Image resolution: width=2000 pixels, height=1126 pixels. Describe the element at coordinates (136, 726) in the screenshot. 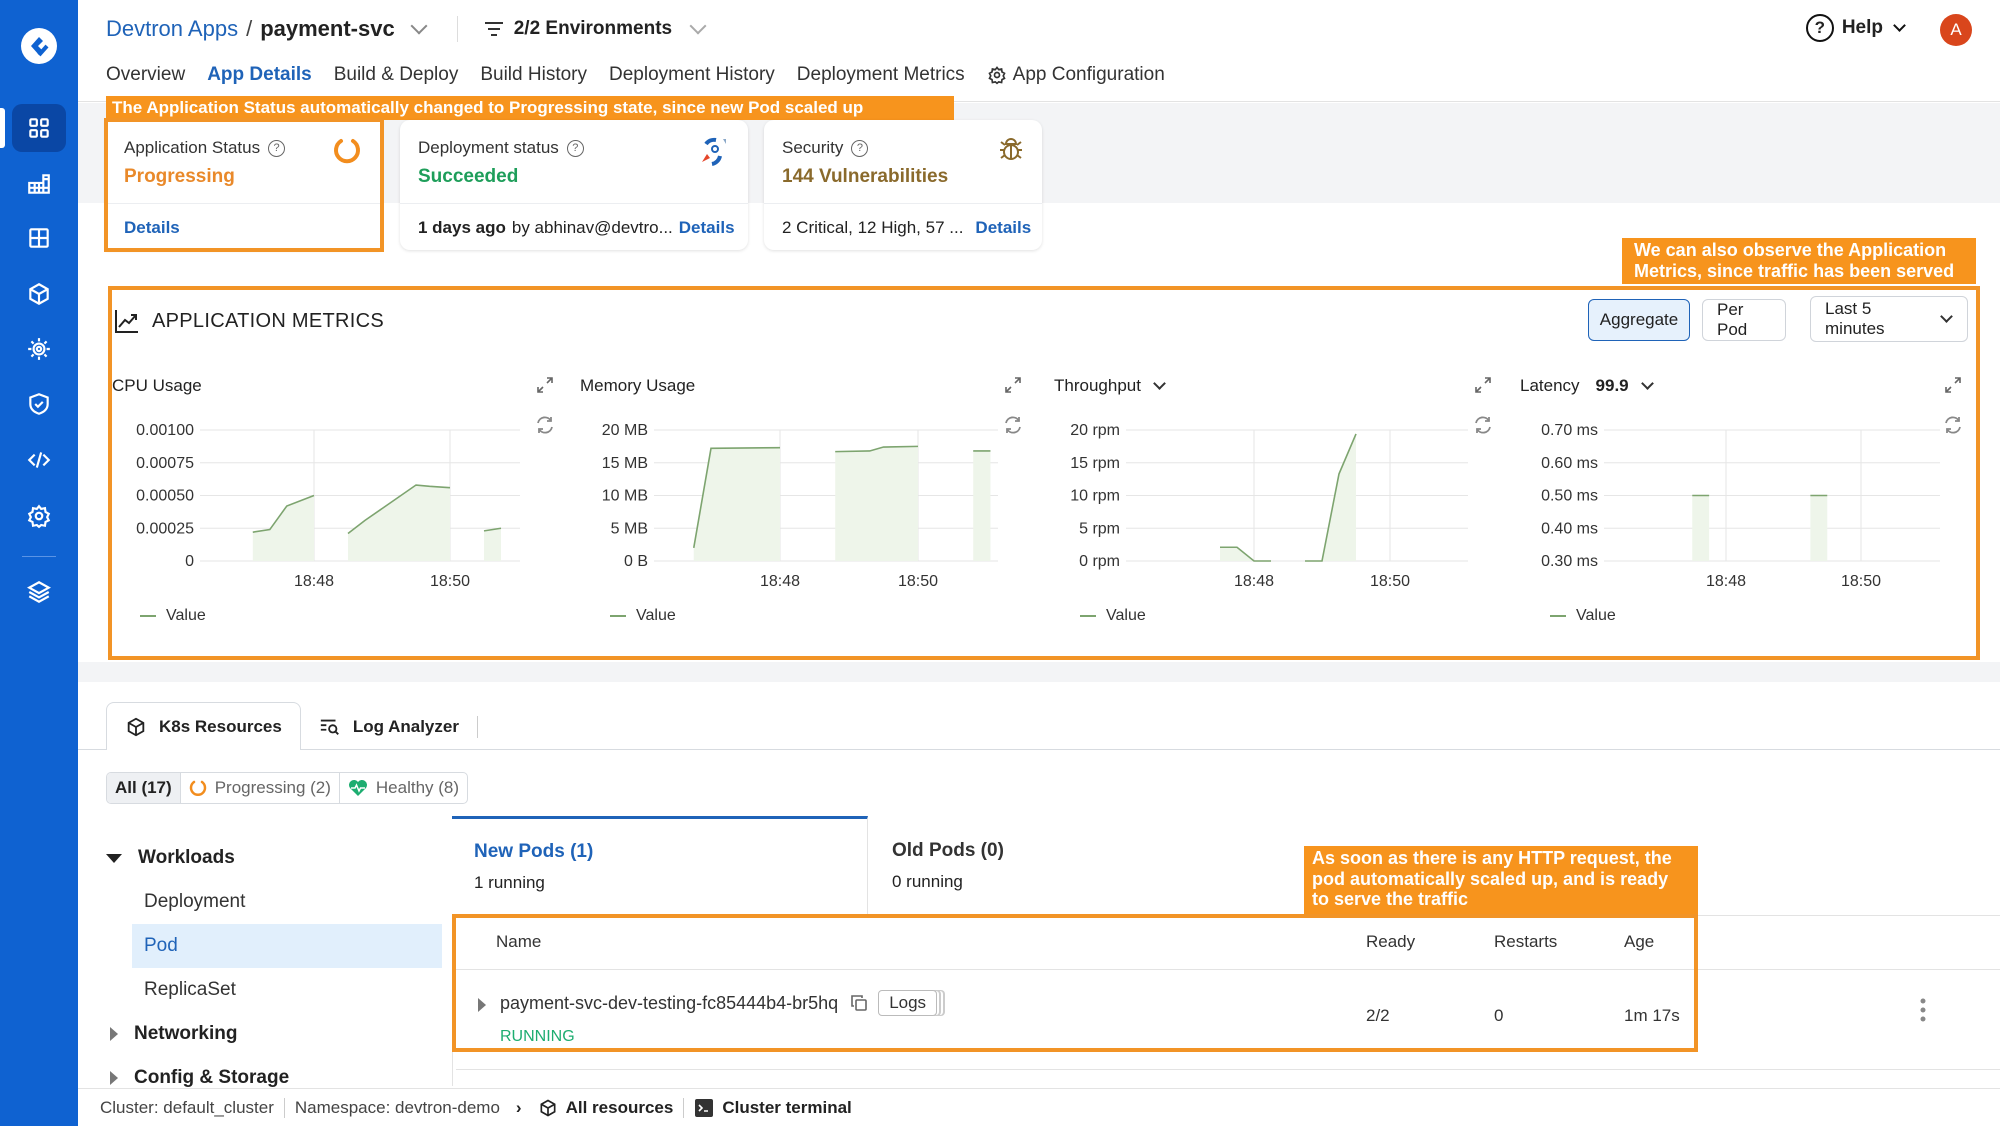

I see `cube-icon` at that location.